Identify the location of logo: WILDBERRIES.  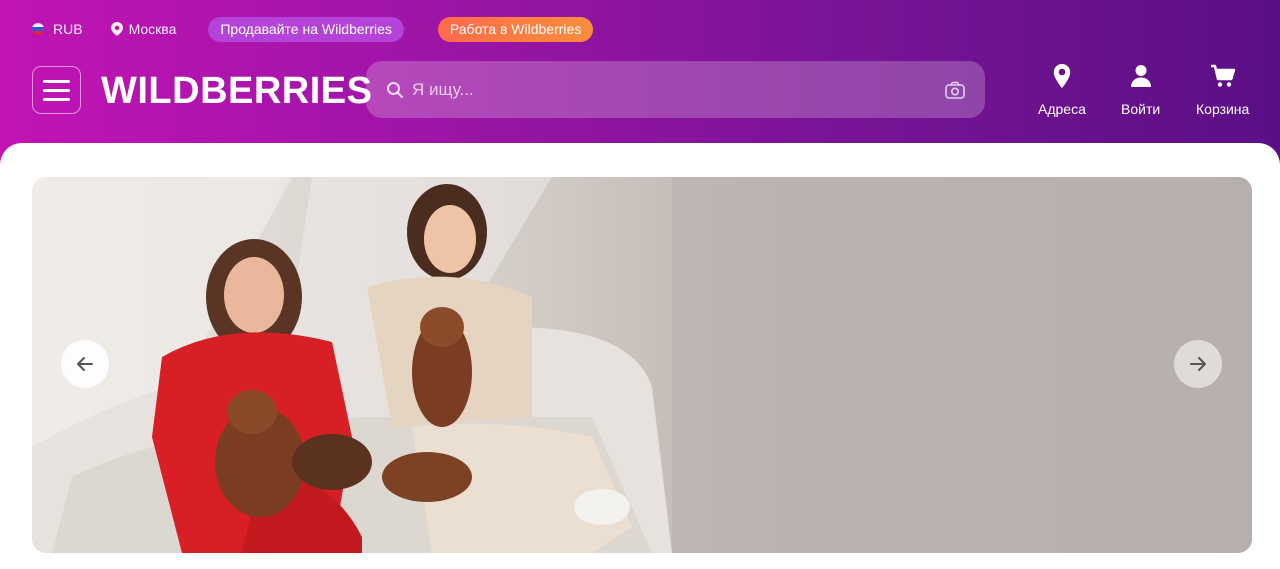
(237, 91).